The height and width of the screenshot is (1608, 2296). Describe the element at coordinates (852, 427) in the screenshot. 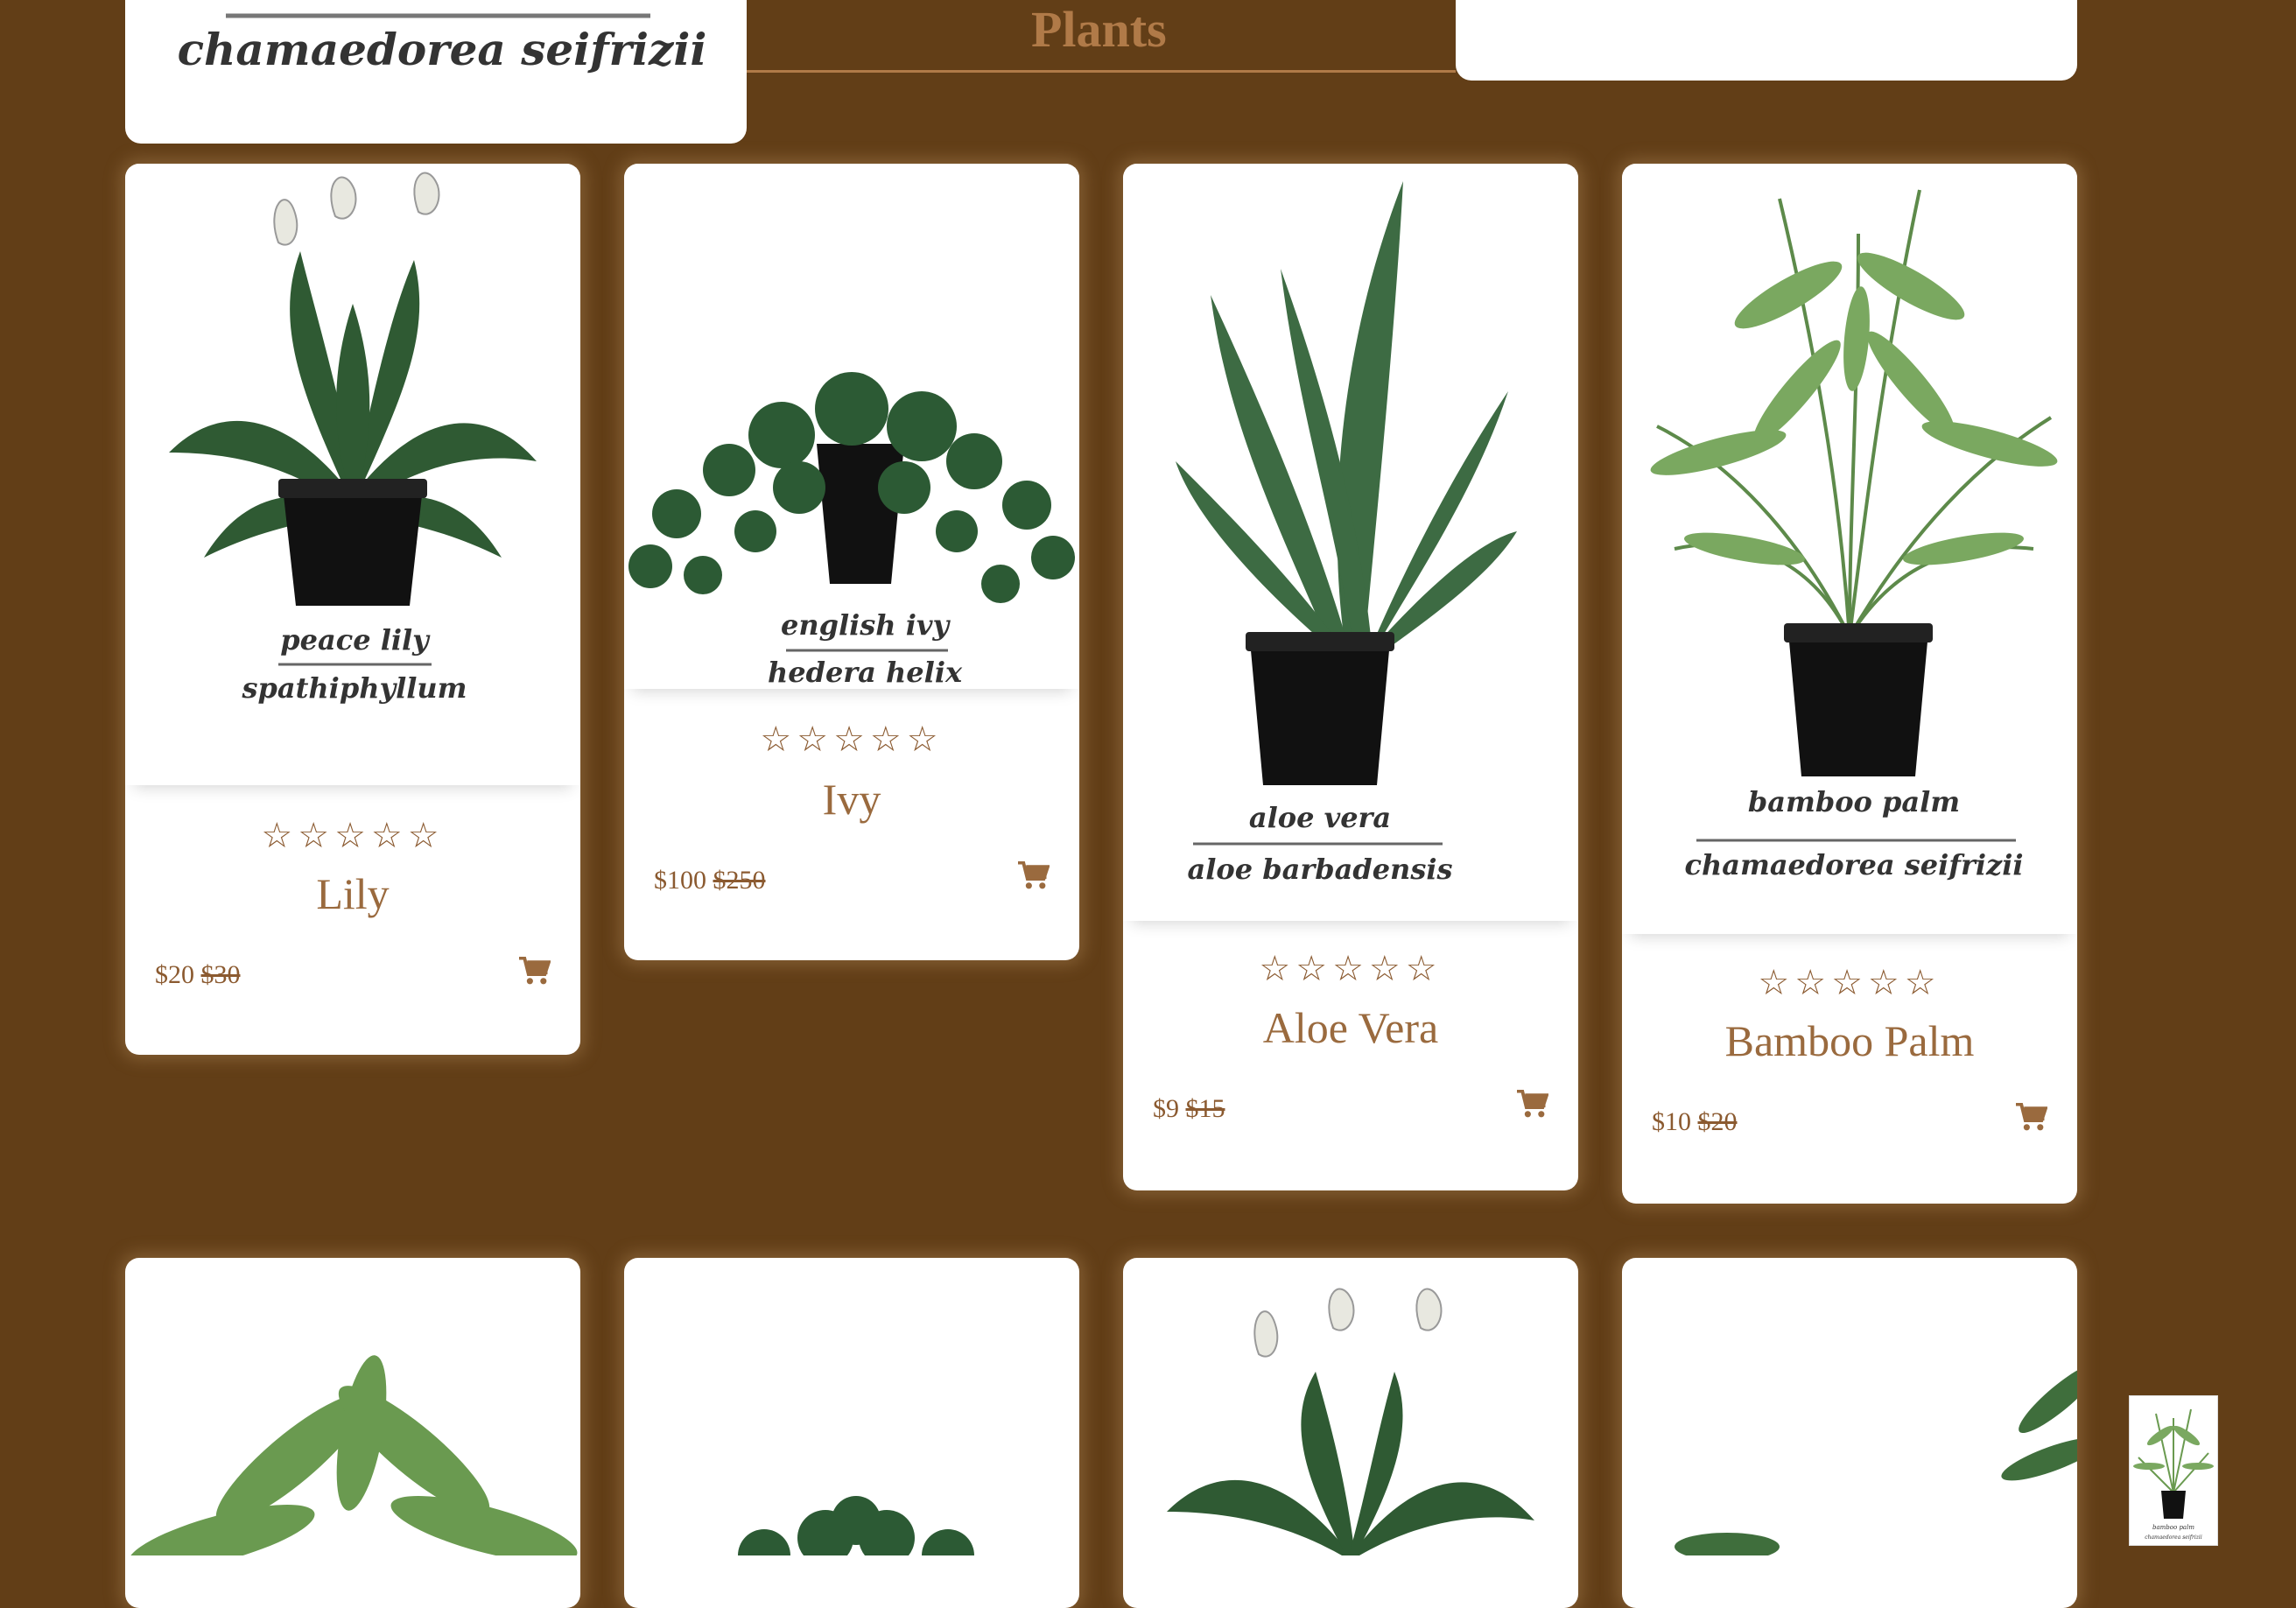

I see `product-image: english ivy hedera helix` at that location.